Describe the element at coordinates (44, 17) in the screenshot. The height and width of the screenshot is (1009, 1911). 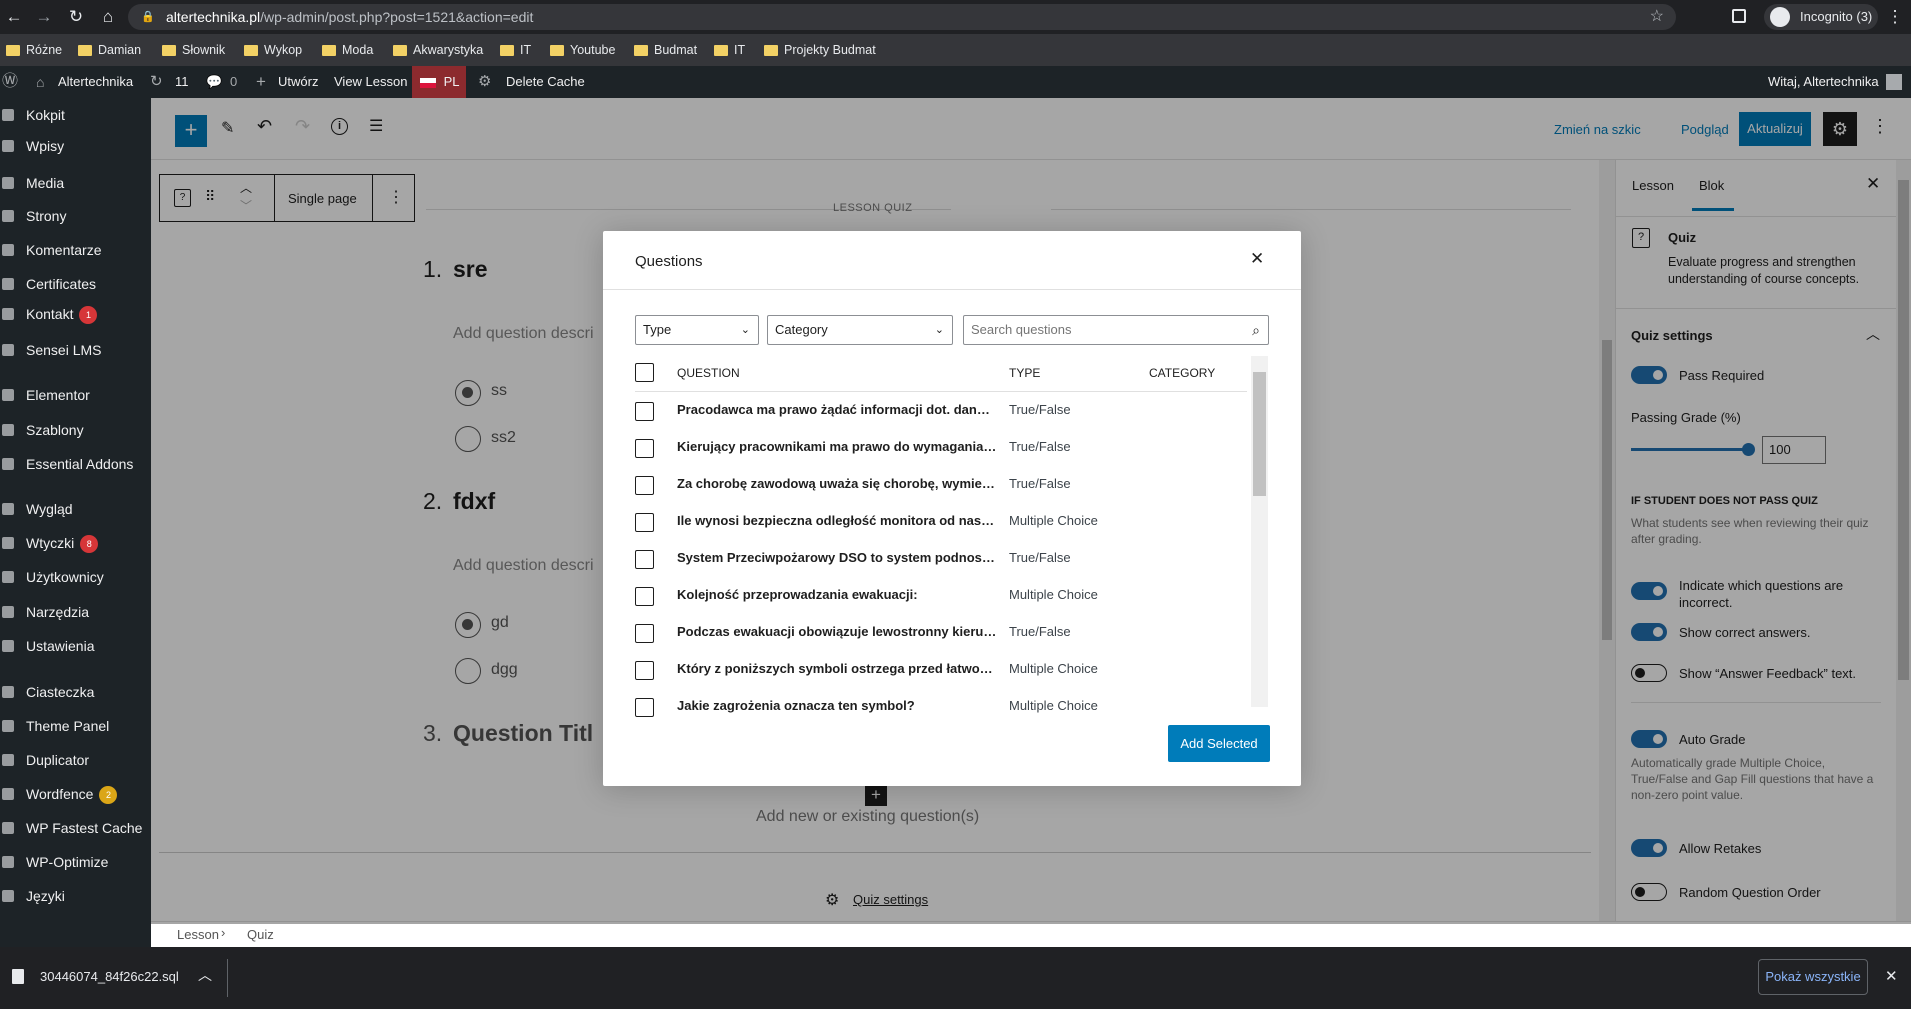
I see `forward-icon: →` at that location.